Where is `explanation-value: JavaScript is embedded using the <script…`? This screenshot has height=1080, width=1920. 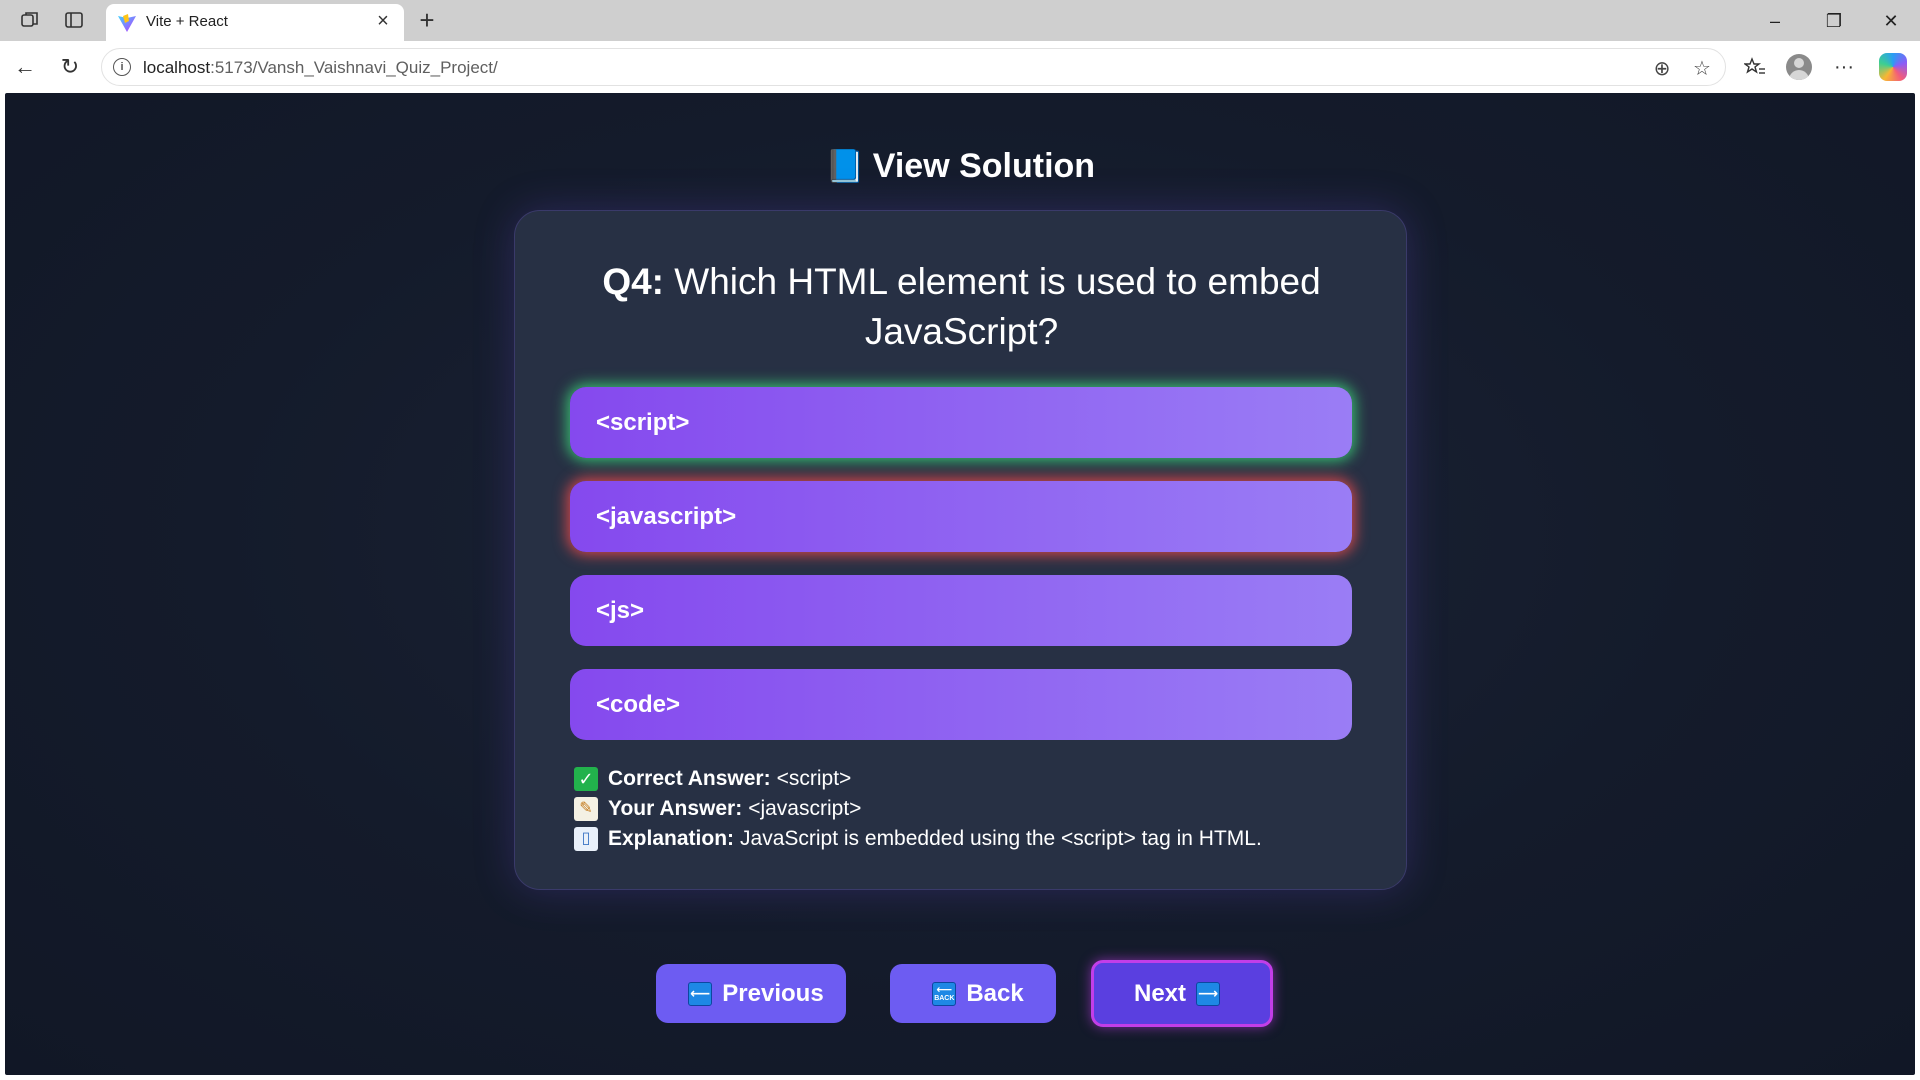 explanation-value: JavaScript is embedded using the <script… is located at coordinates (1001, 838).